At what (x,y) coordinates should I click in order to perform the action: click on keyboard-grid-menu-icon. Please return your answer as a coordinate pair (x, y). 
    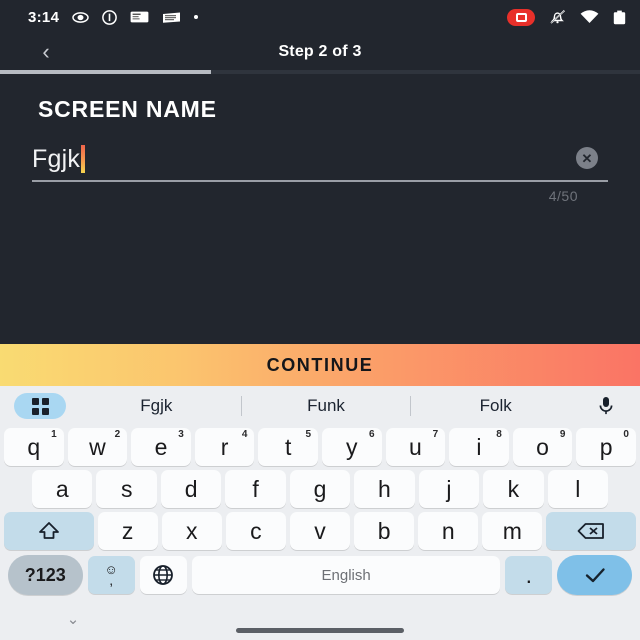
    Looking at the image, I should click on (40, 406).